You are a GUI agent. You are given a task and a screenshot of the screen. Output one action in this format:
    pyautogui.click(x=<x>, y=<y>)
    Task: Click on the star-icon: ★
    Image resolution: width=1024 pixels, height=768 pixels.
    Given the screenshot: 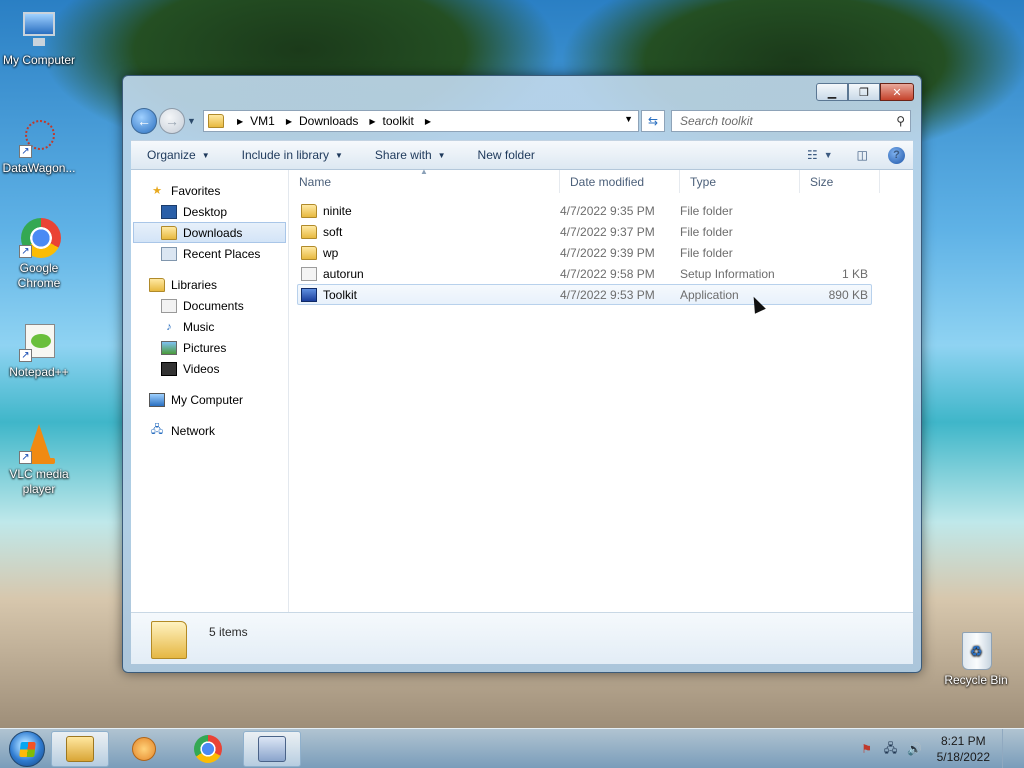 What is the action you would take?
    pyautogui.click(x=157, y=191)
    